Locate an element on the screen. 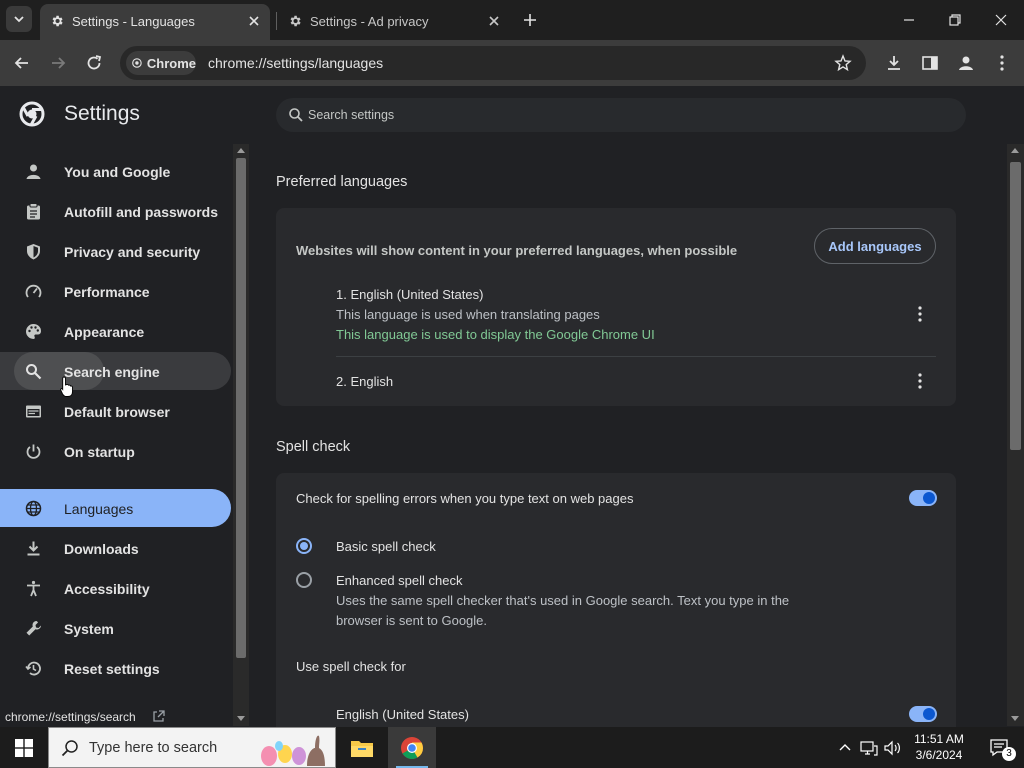  minimize-icon is located at coordinates (909, 20).